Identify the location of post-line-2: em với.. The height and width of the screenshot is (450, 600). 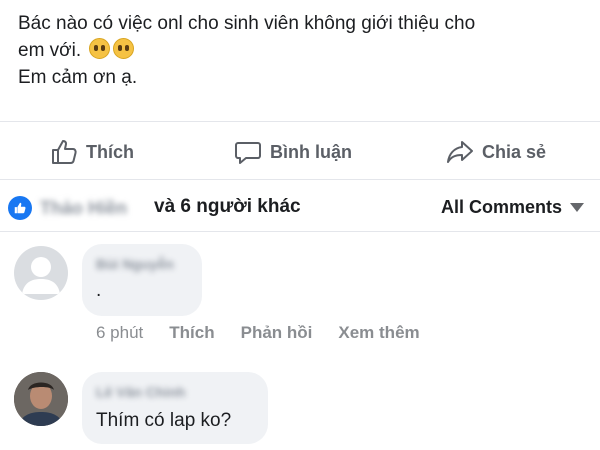
(298, 50).